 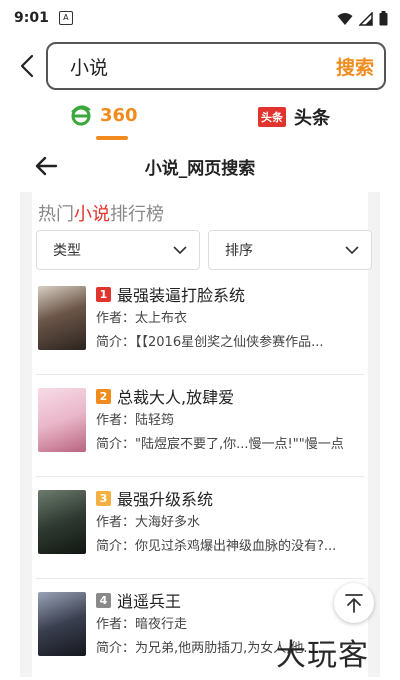 I want to click on book-author: 暗夜行走, so click(x=161, y=624).